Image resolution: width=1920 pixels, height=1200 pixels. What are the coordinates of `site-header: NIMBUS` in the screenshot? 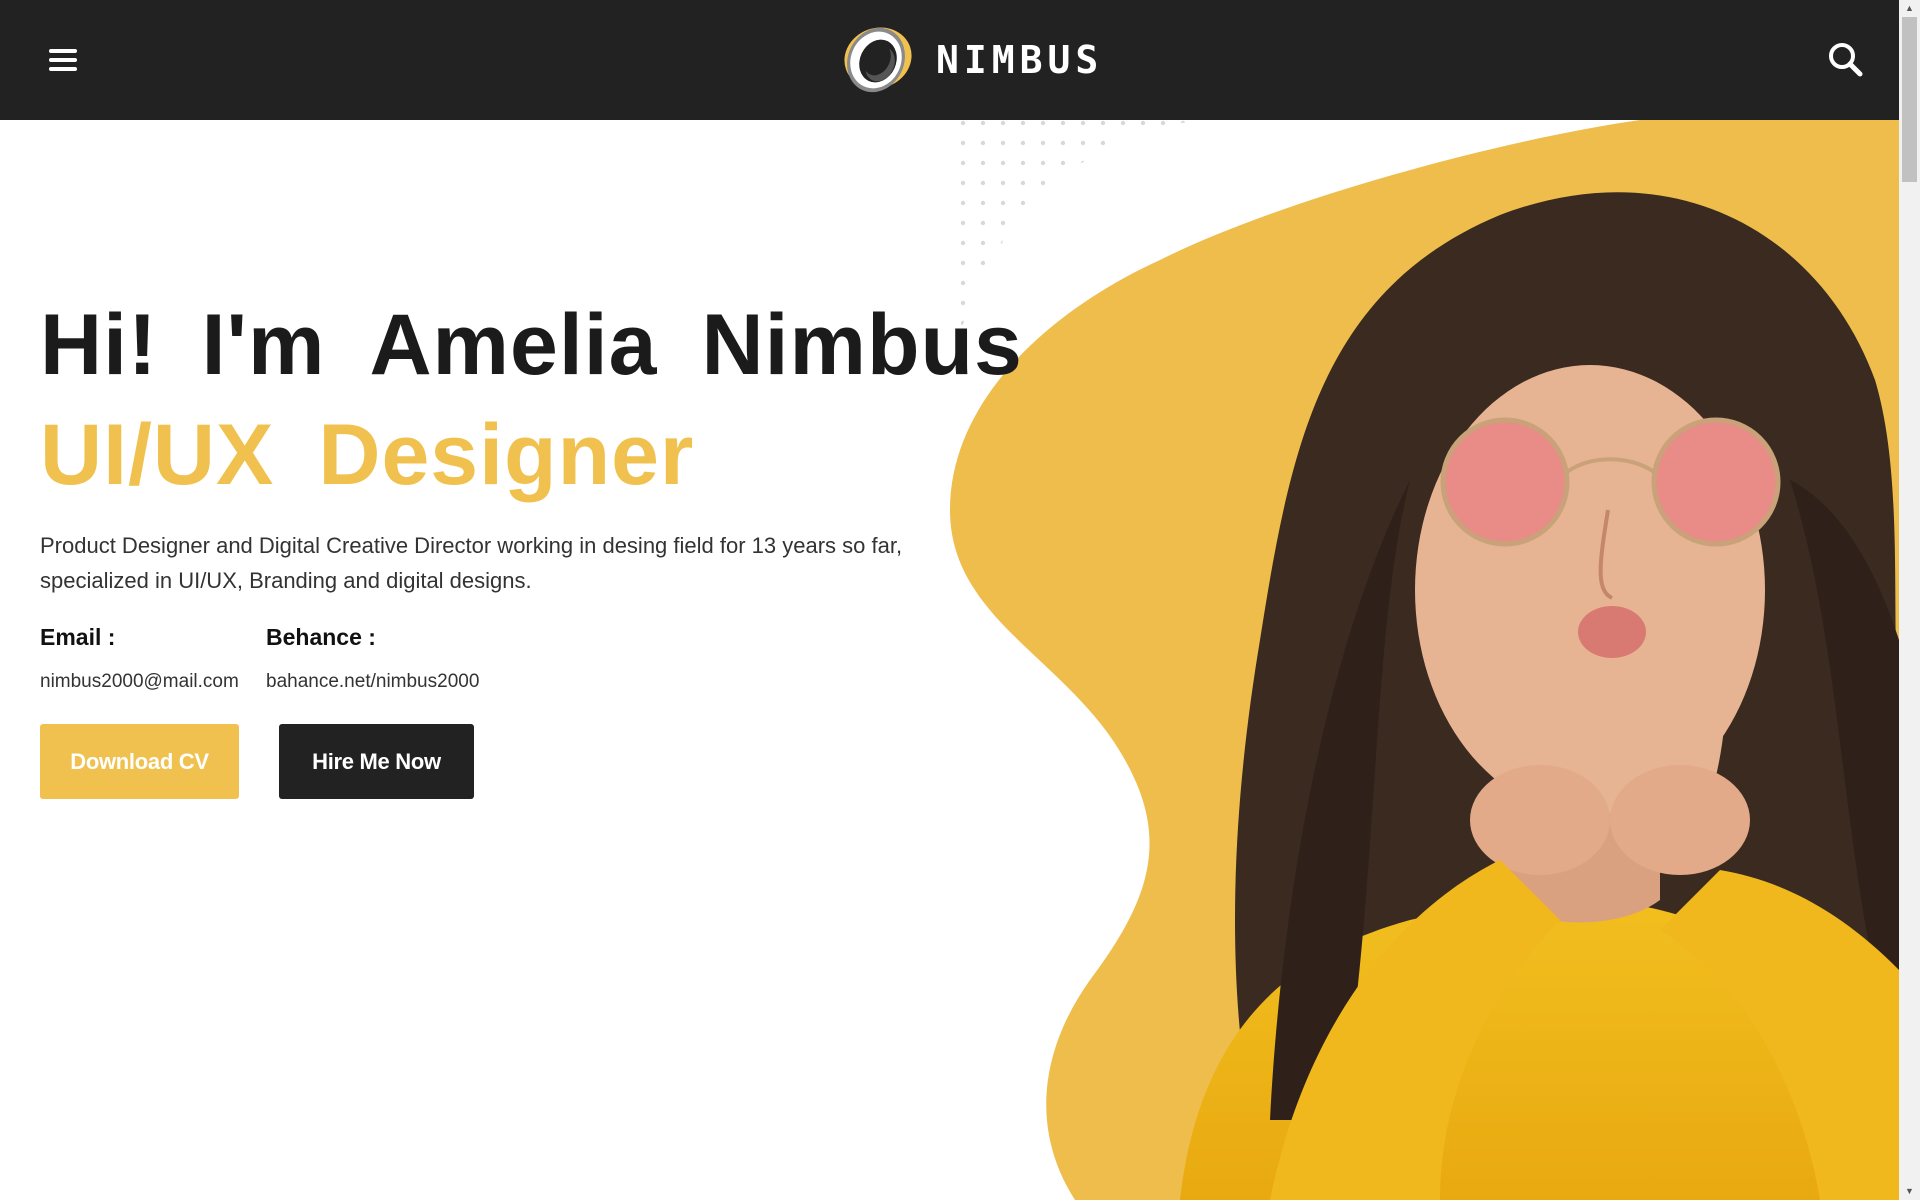 It's located at (949, 60).